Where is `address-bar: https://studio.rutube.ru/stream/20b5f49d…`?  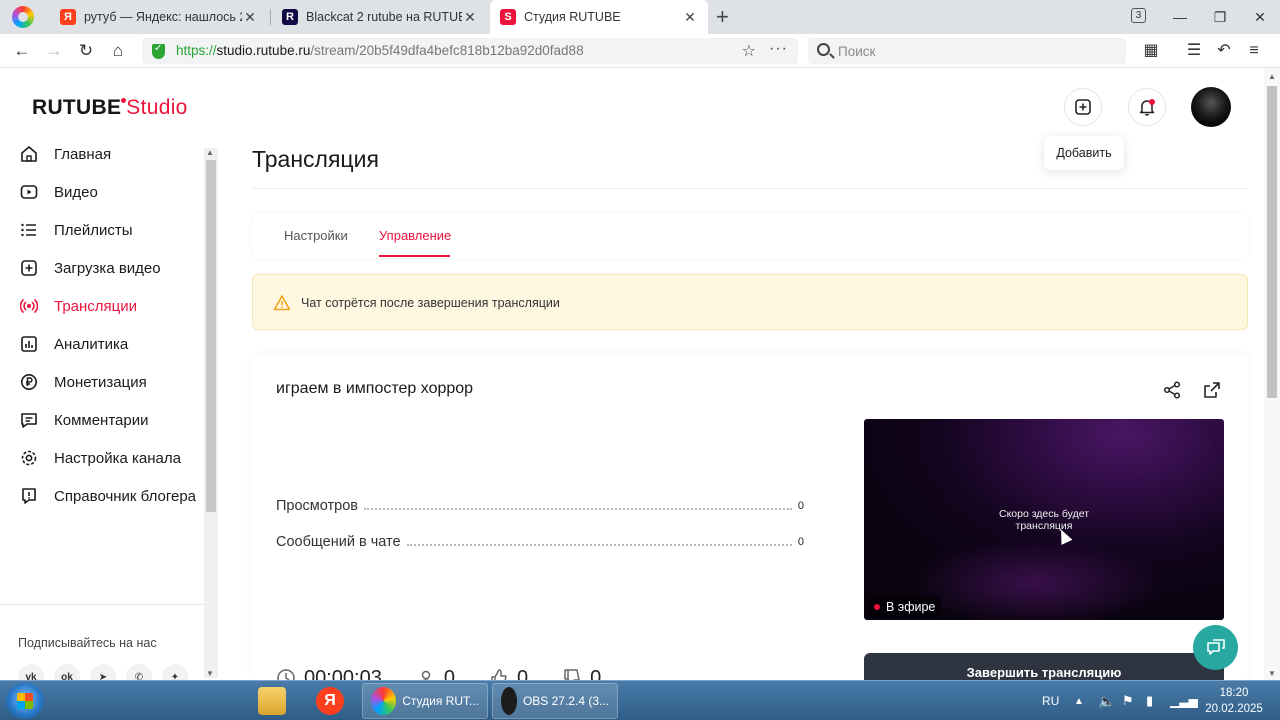 address-bar: https://studio.rutube.ru/stream/20b5f49d… is located at coordinates (470, 51).